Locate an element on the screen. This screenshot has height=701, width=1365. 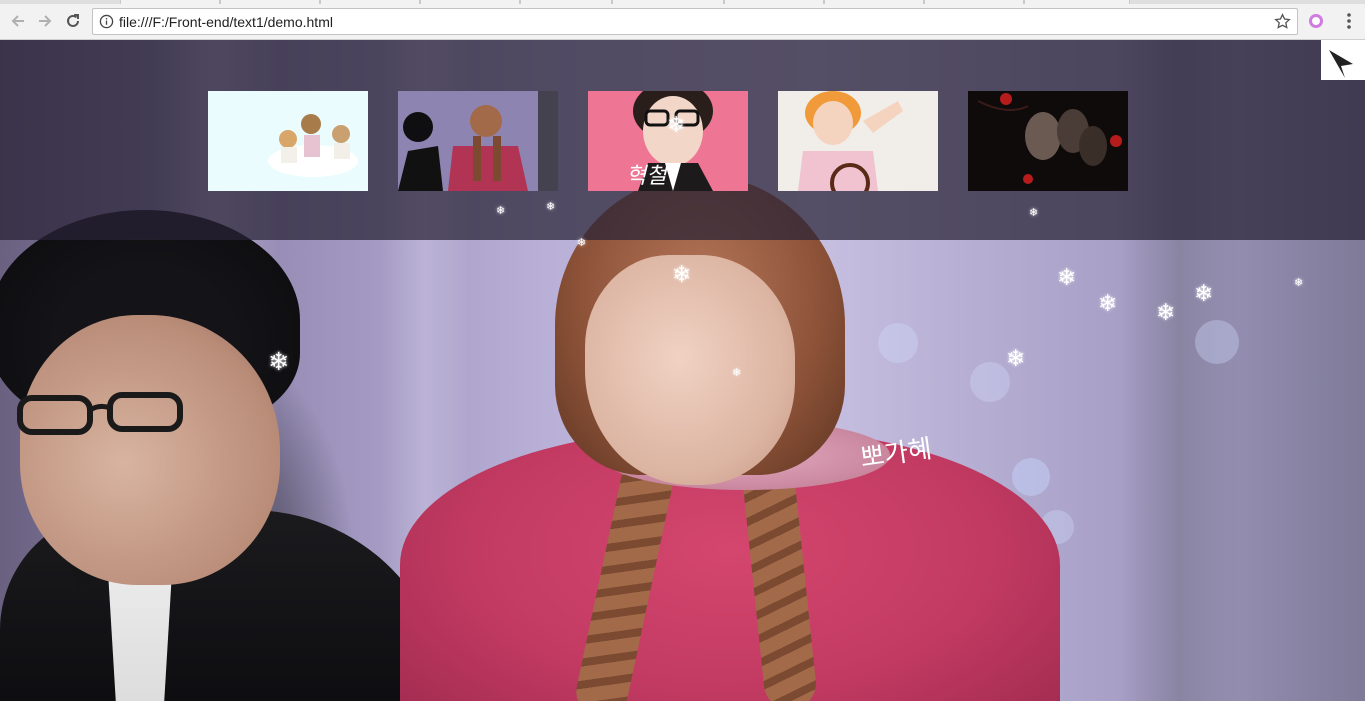
back-button is located at coordinates (18, 21).